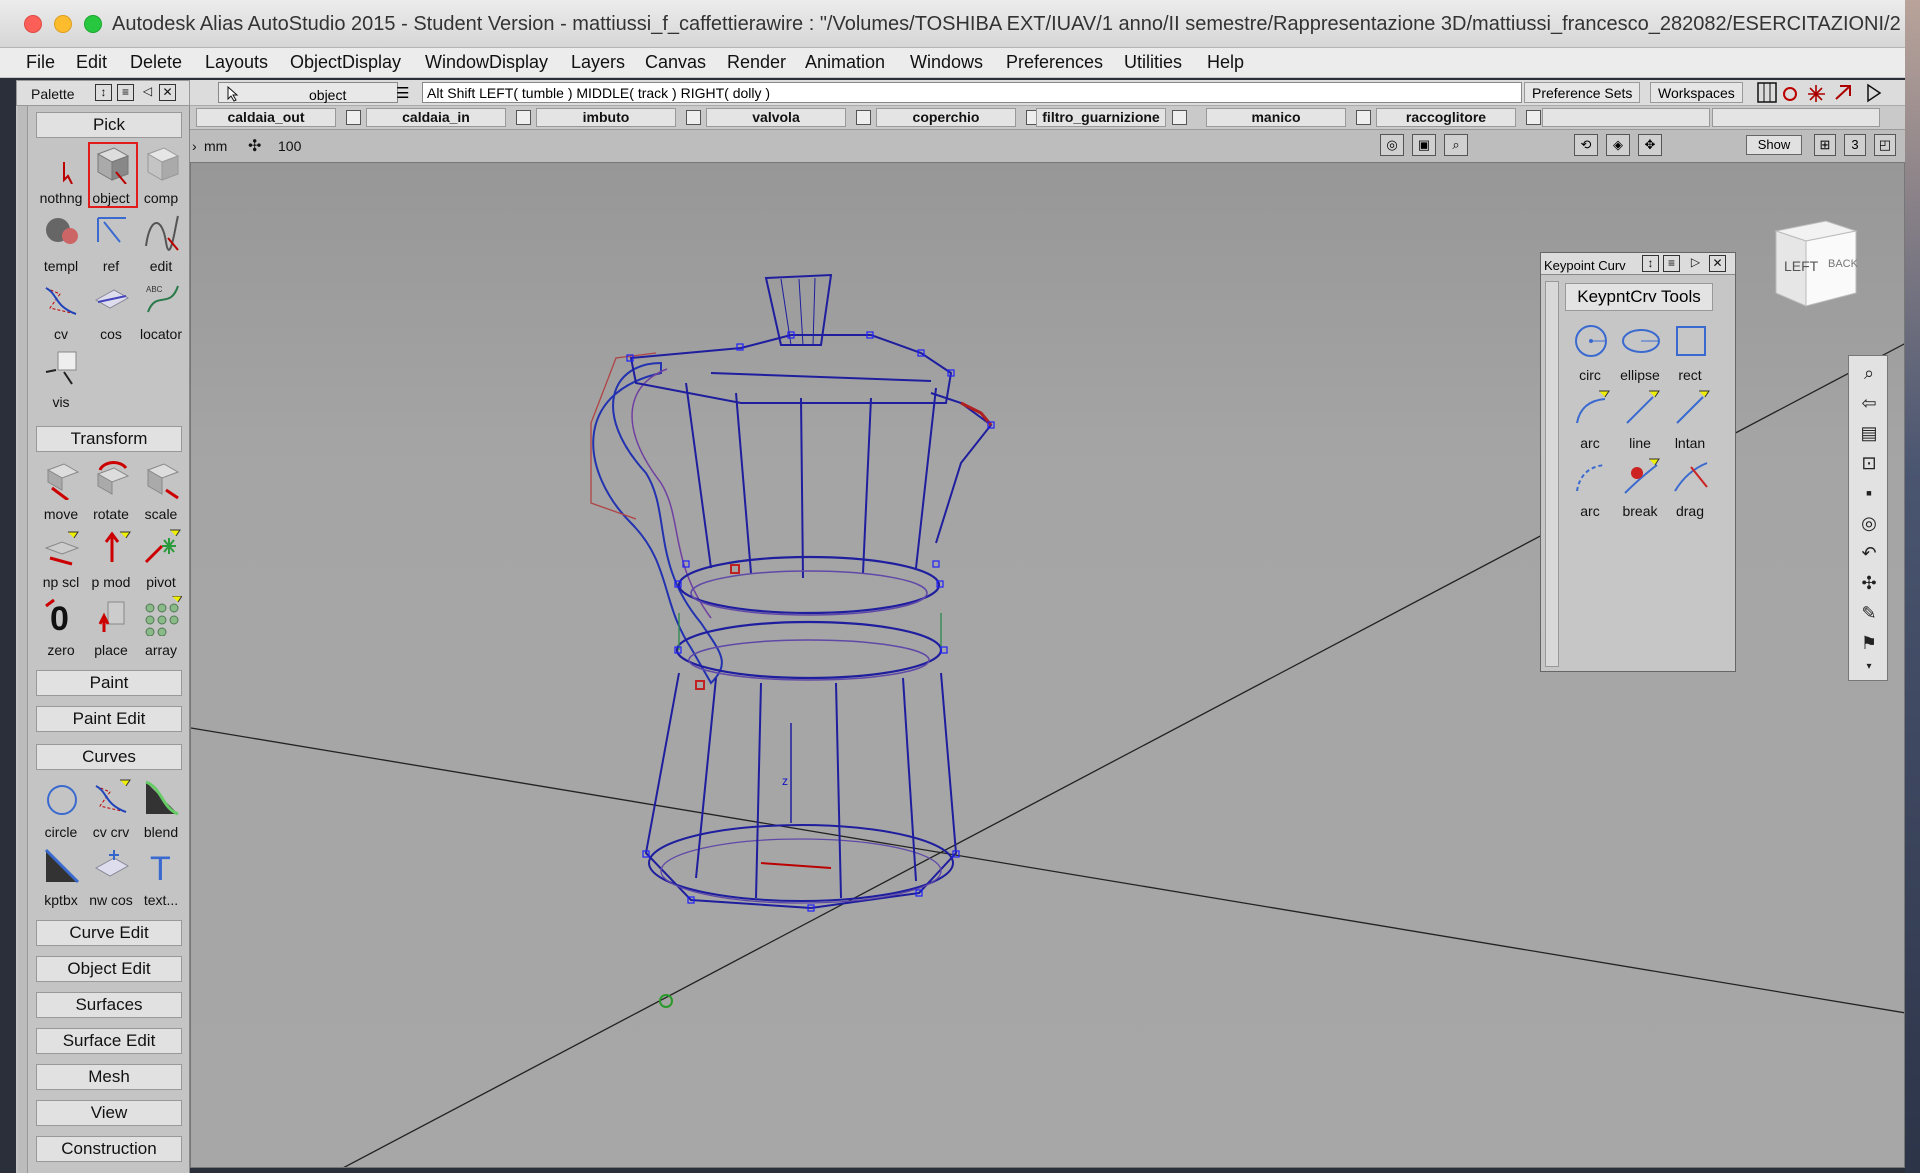 This screenshot has width=1920, height=1173. What do you see at coordinates (1225, 62) in the screenshot?
I see `menu-help: Help` at bounding box center [1225, 62].